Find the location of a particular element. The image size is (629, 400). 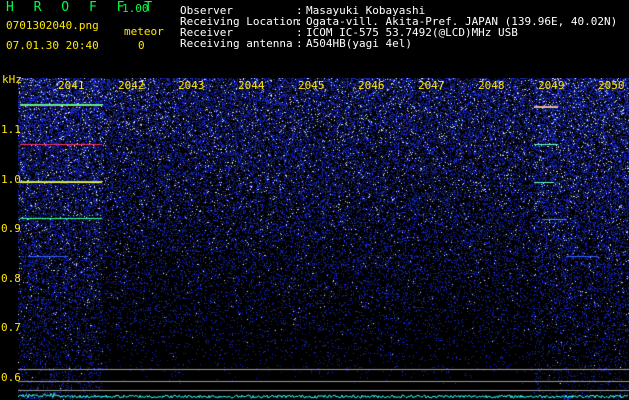

y-tick-label: 0.7 is located at coordinates (11, 327).